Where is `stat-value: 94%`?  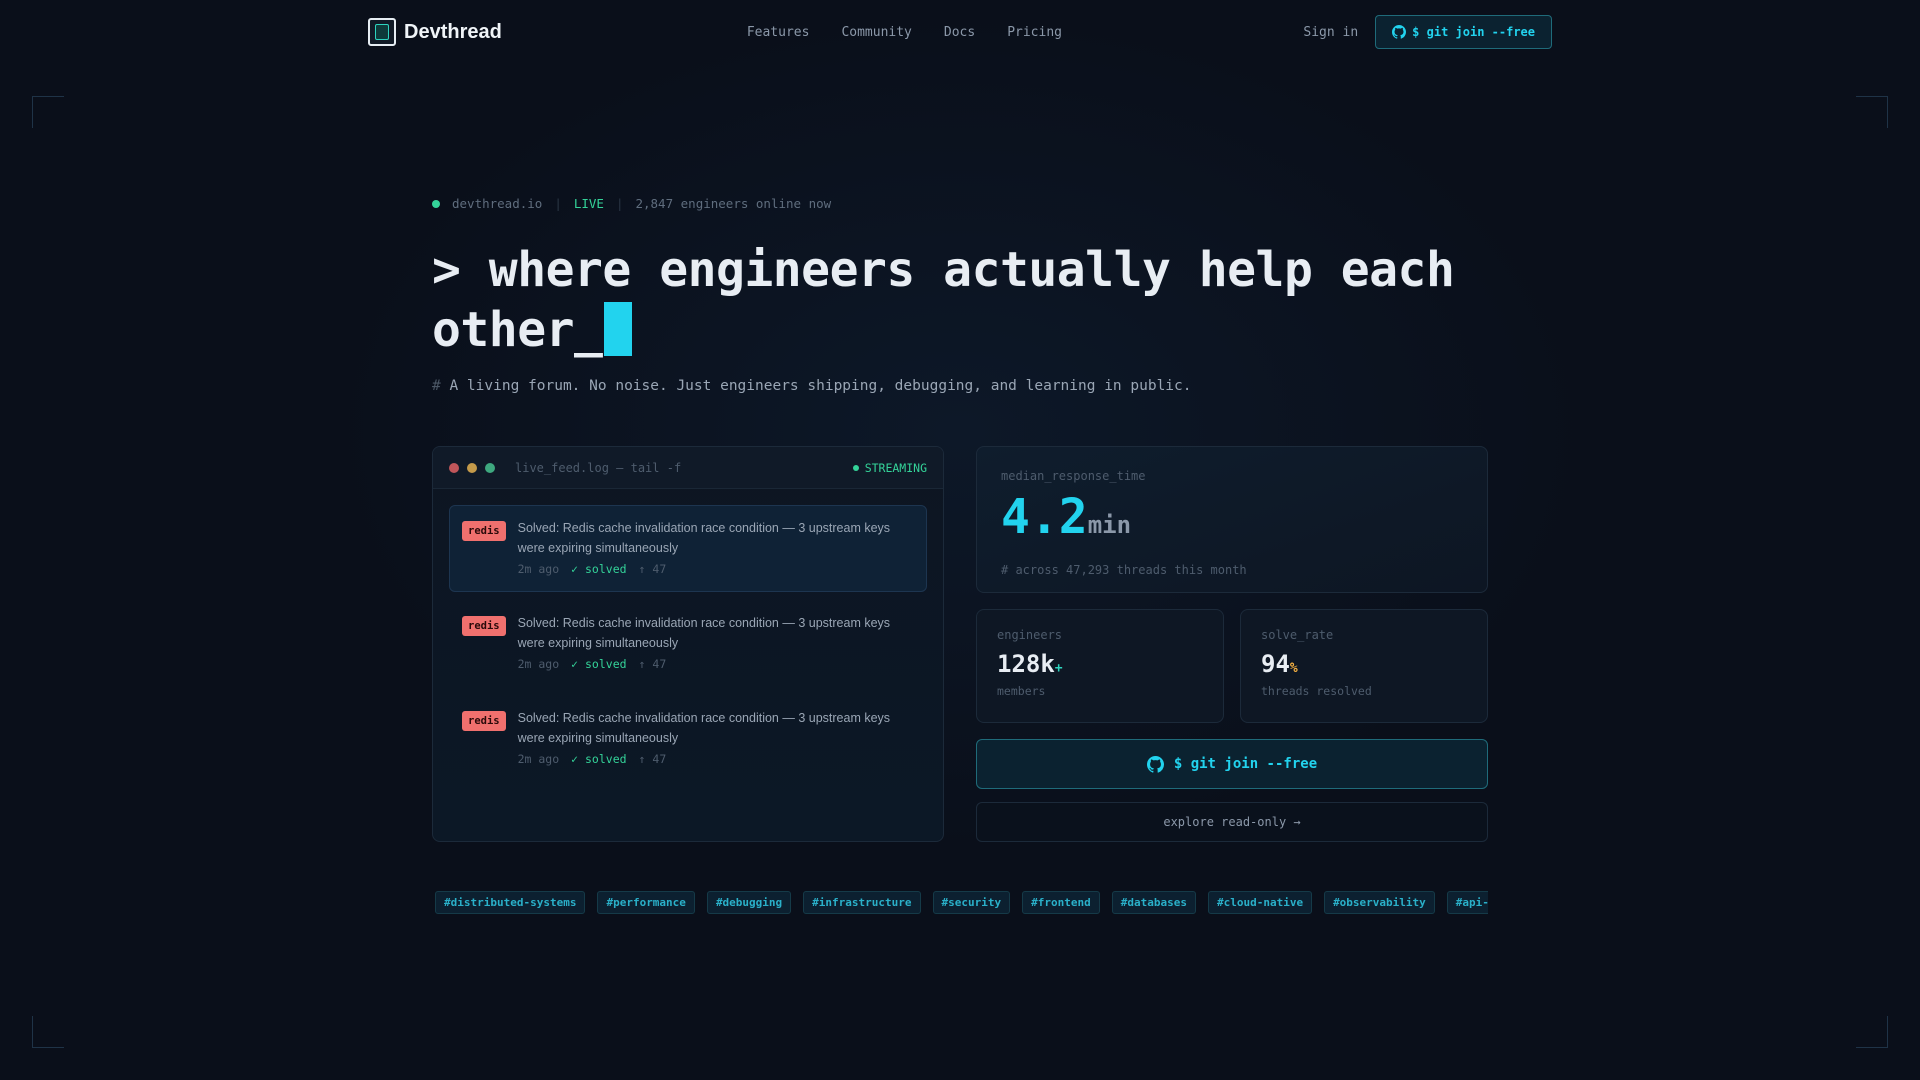 stat-value: 94% is located at coordinates (1364, 664).